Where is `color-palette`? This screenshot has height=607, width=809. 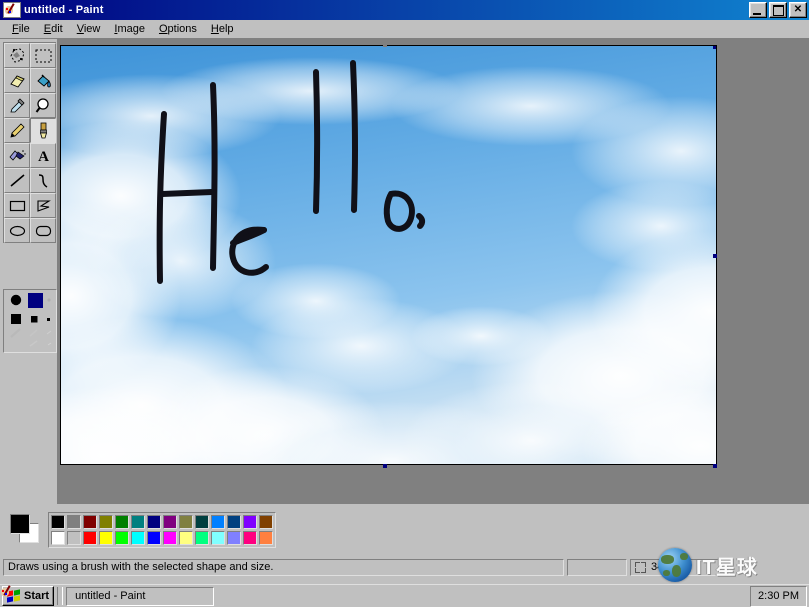 color-palette is located at coordinates (162, 530).